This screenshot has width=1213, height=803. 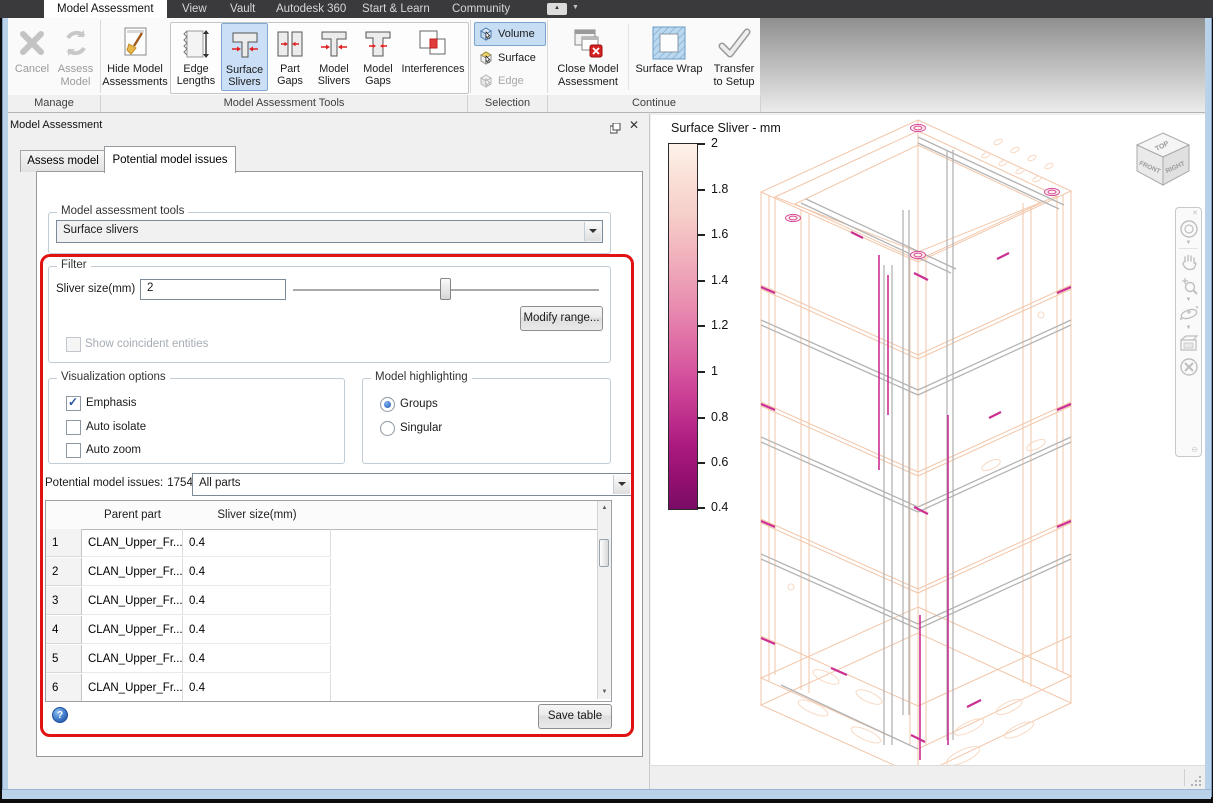 What do you see at coordinates (147, 344) in the screenshot?
I see `show-coincident-label: Show coincident entities` at bounding box center [147, 344].